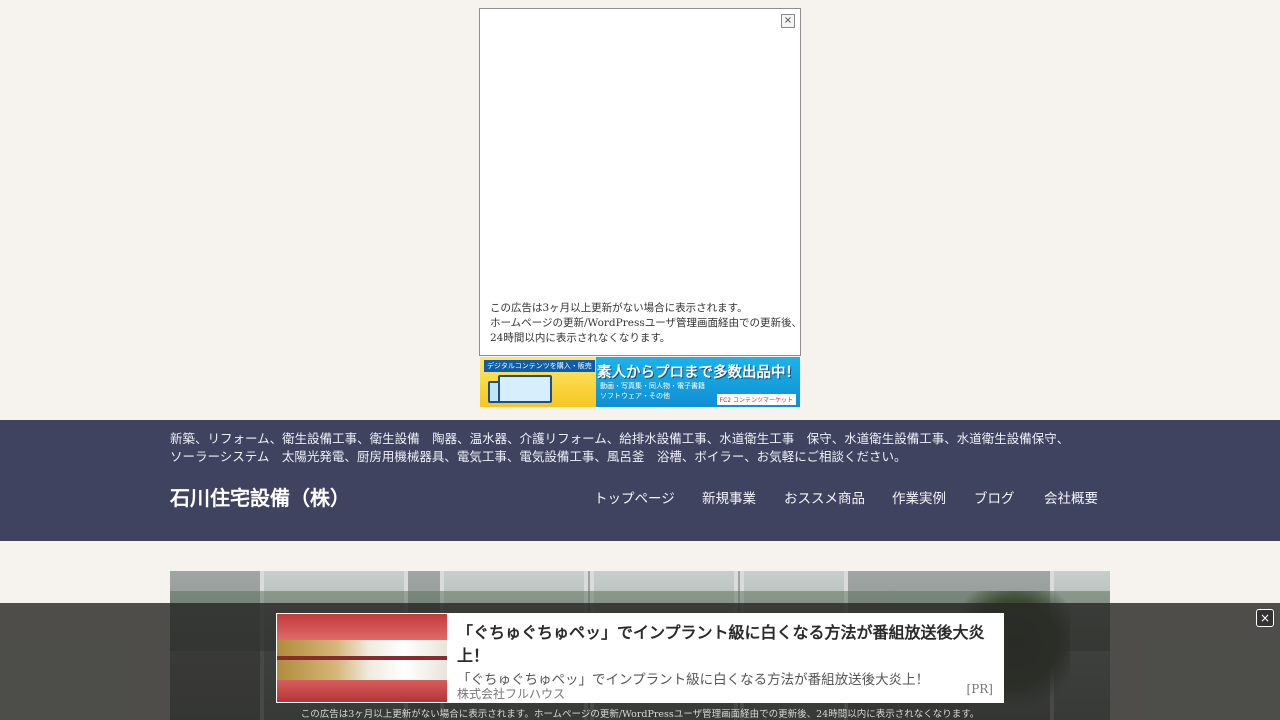 Image resolution: width=1280 pixels, height=720 pixels. I want to click on ad-notice-line: 24時間以内に表示されなくなります。, so click(580, 338).